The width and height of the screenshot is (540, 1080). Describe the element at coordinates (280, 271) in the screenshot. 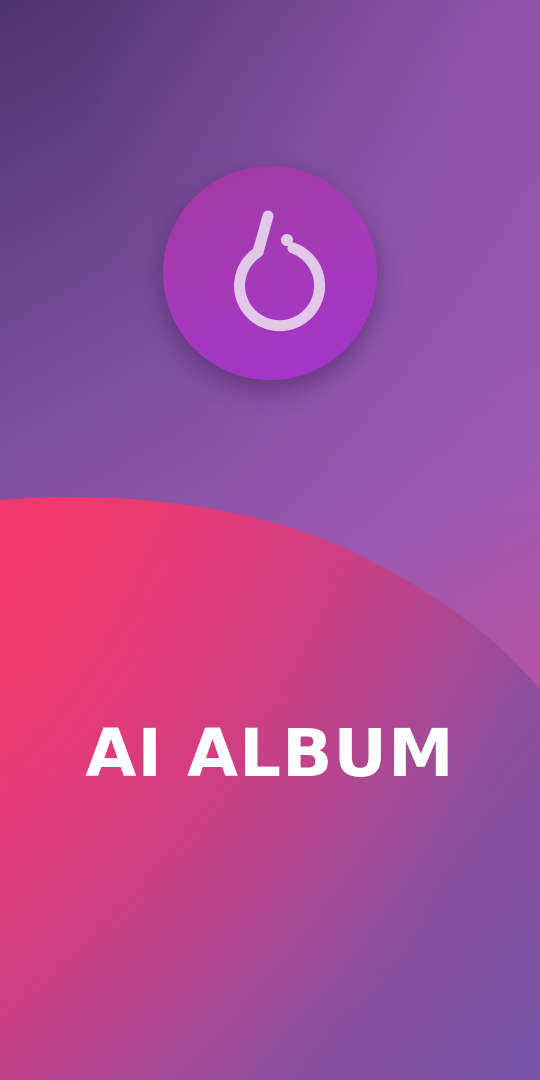

I see `pytorch-flame-icon` at that location.